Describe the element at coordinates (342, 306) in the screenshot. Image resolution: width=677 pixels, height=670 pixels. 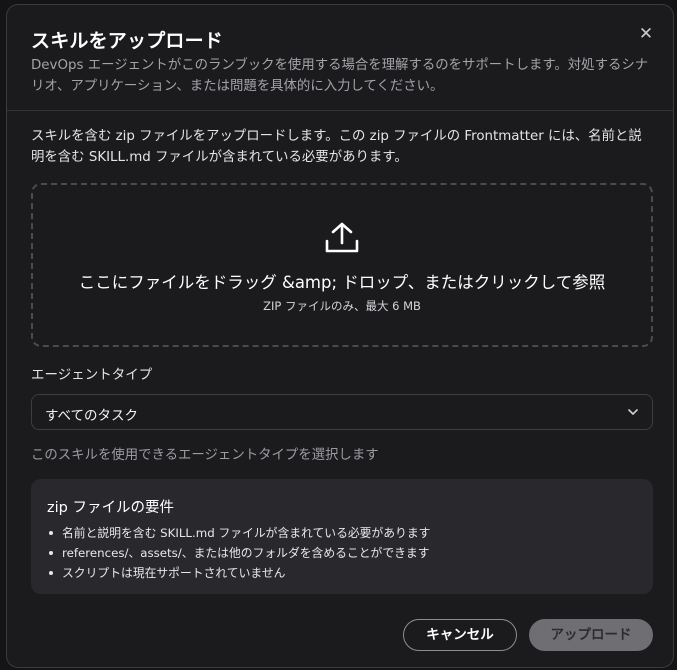
I see `dropzone-sub-text: ZIP ファイルのみ、最大 6 MB` at that location.